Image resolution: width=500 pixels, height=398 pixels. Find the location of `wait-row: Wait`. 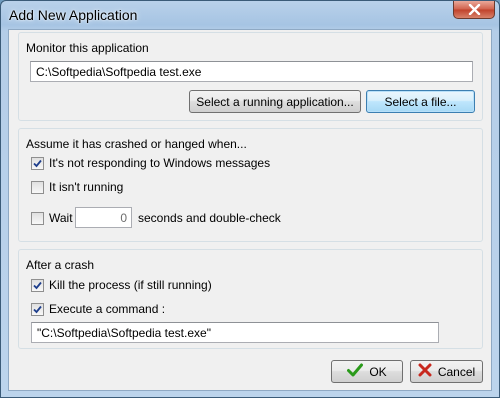

wait-row: Wait is located at coordinates (52, 218).